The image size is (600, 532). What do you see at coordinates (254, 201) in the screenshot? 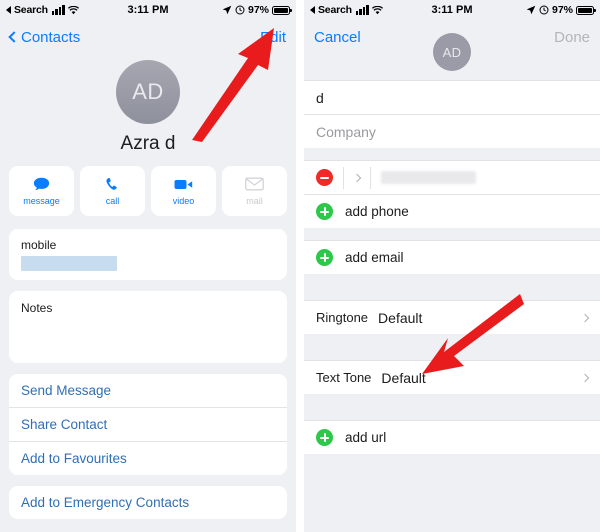
I see `mail-action-label: mail` at bounding box center [254, 201].